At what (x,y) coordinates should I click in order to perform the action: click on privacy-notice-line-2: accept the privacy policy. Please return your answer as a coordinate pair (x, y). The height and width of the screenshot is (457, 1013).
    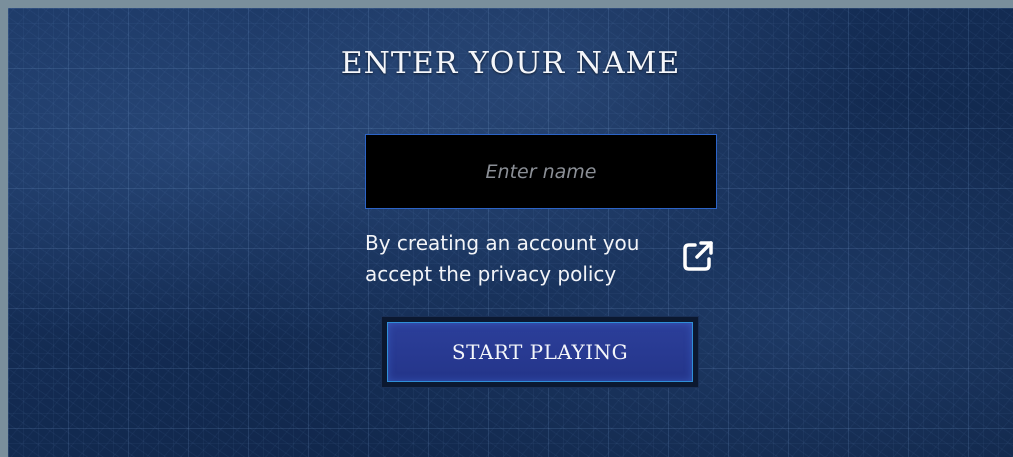
    Looking at the image, I should click on (491, 274).